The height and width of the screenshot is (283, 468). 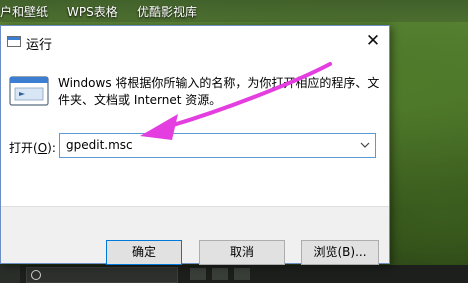 I want to click on desktop-label-youku: 优酷影视库, so click(x=167, y=11).